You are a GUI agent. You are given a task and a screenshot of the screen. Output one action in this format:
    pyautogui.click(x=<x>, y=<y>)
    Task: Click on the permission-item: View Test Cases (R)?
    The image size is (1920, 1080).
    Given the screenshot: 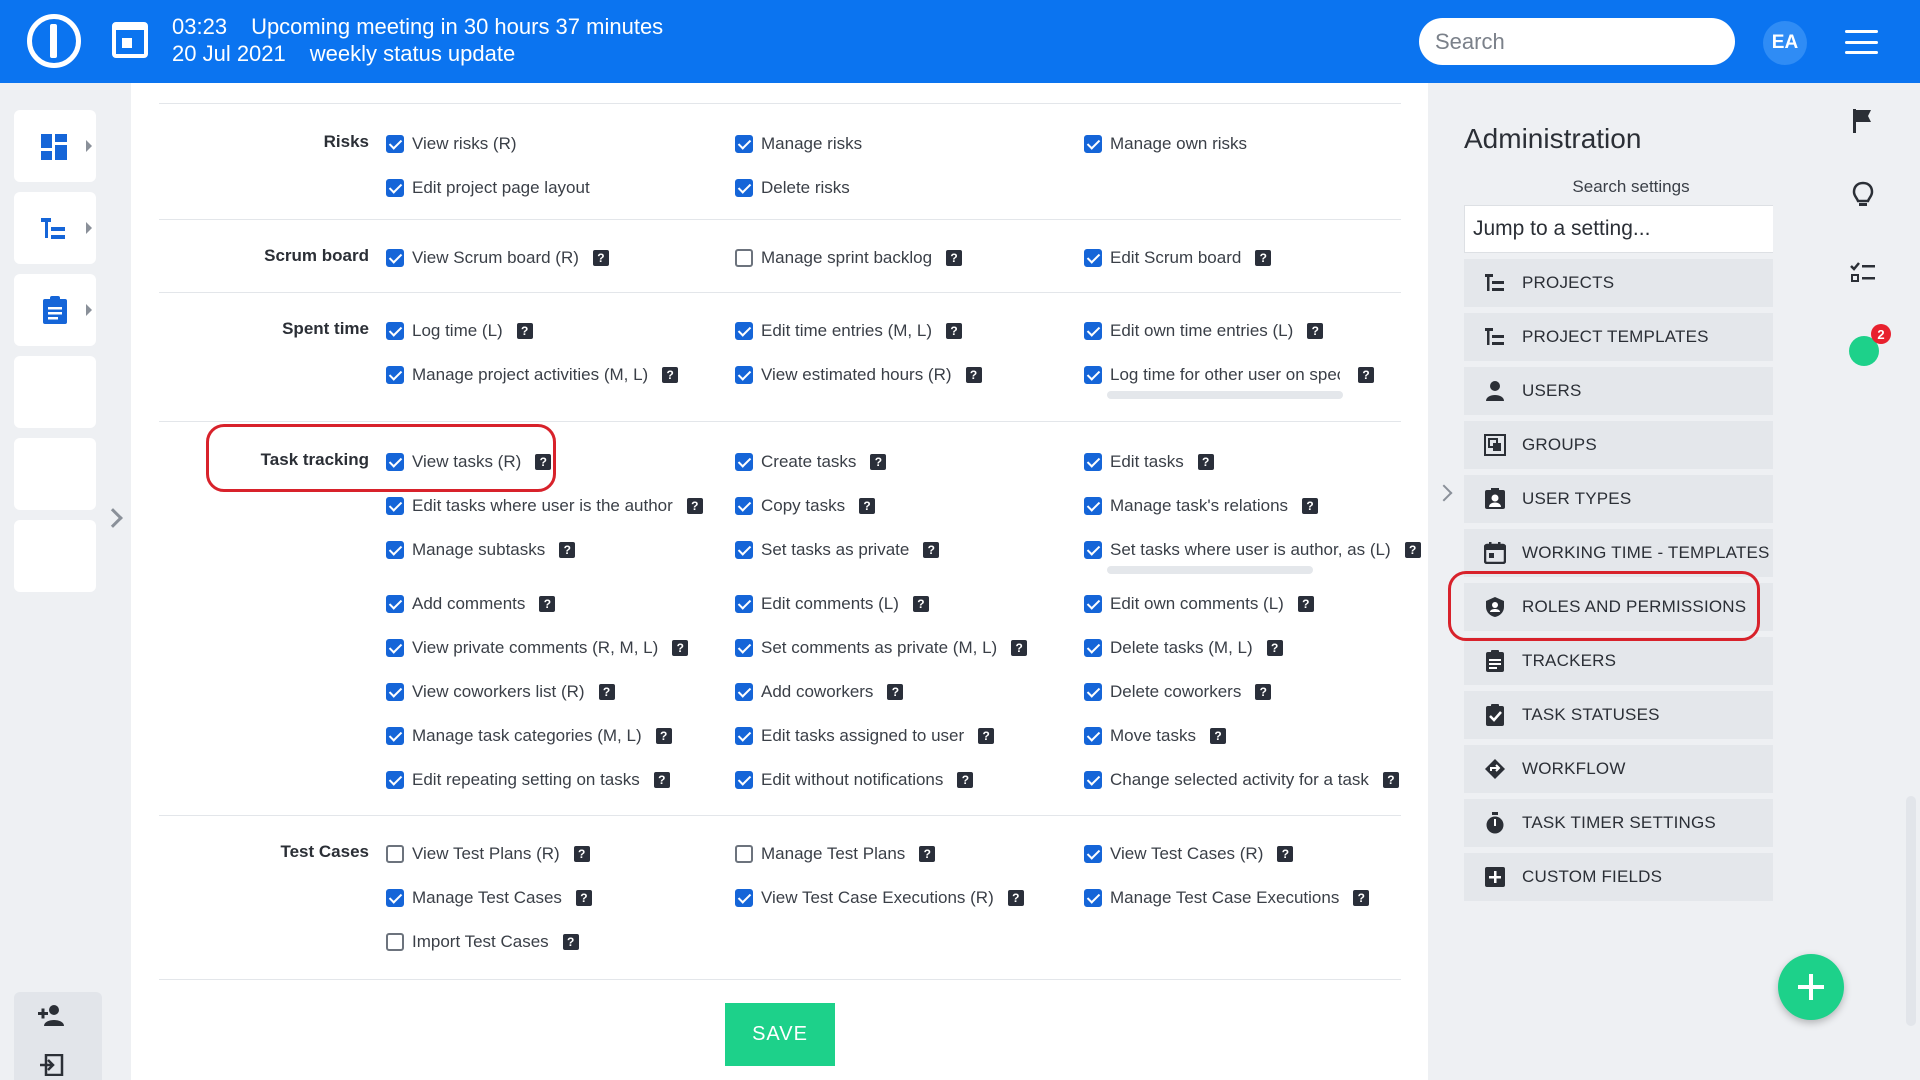 What is the action you would take?
    pyautogui.click(x=1189, y=854)
    